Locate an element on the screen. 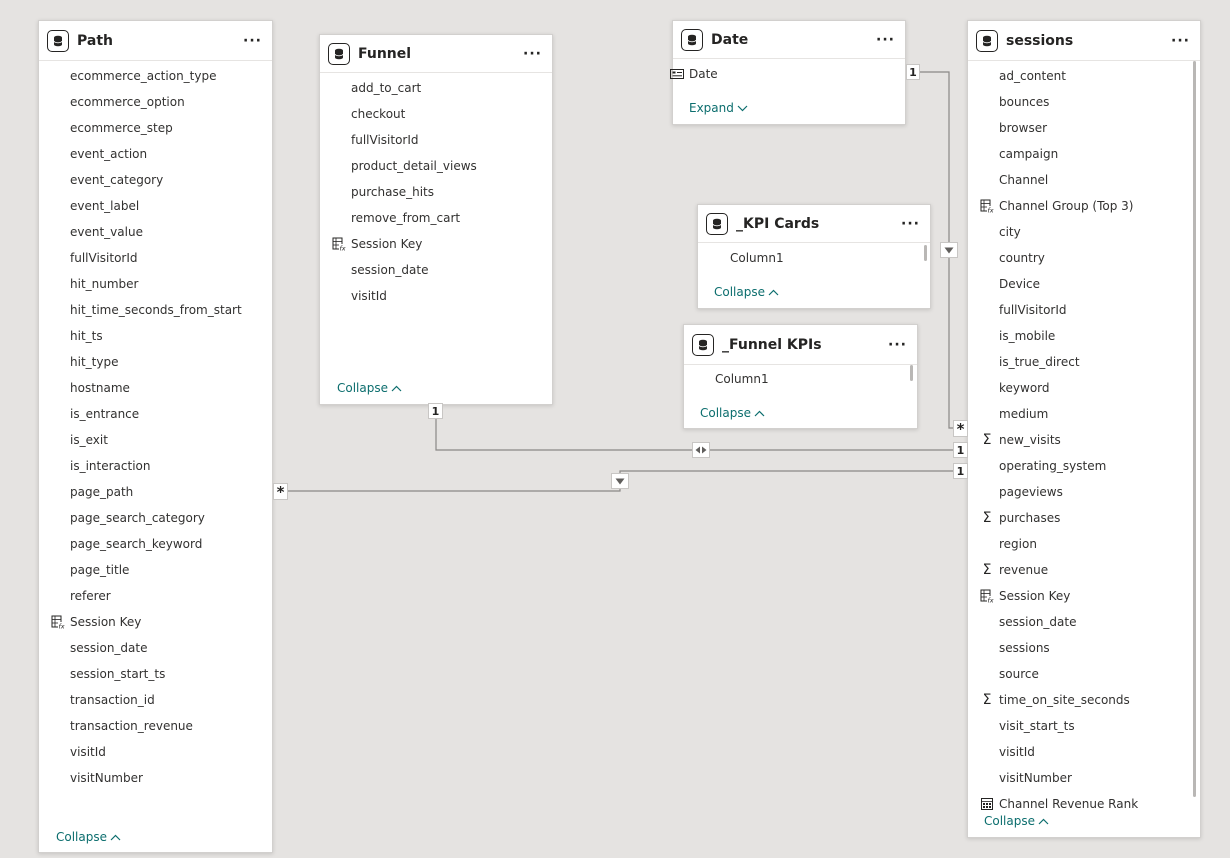  field-row: hit_number is located at coordinates (155, 284).